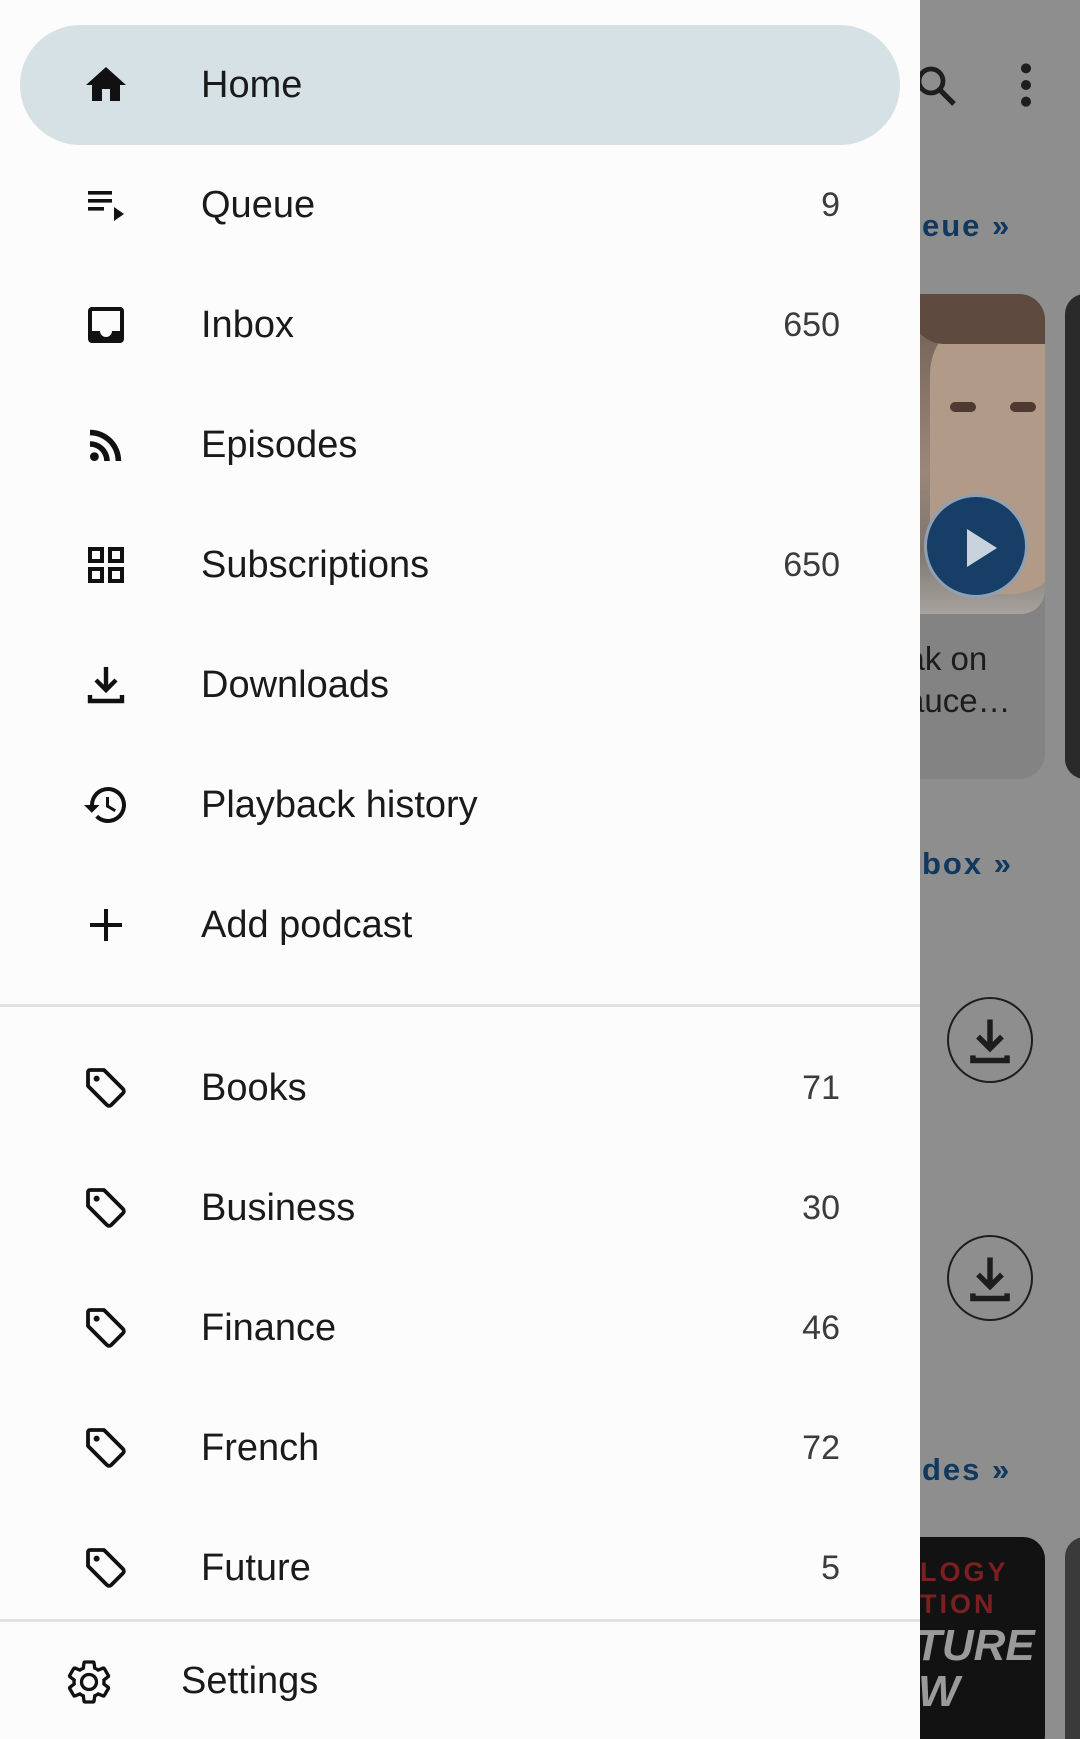 The height and width of the screenshot is (1739, 1080). Describe the element at coordinates (811, 564) in the screenshot. I see `subscriptions-count: 650` at that location.